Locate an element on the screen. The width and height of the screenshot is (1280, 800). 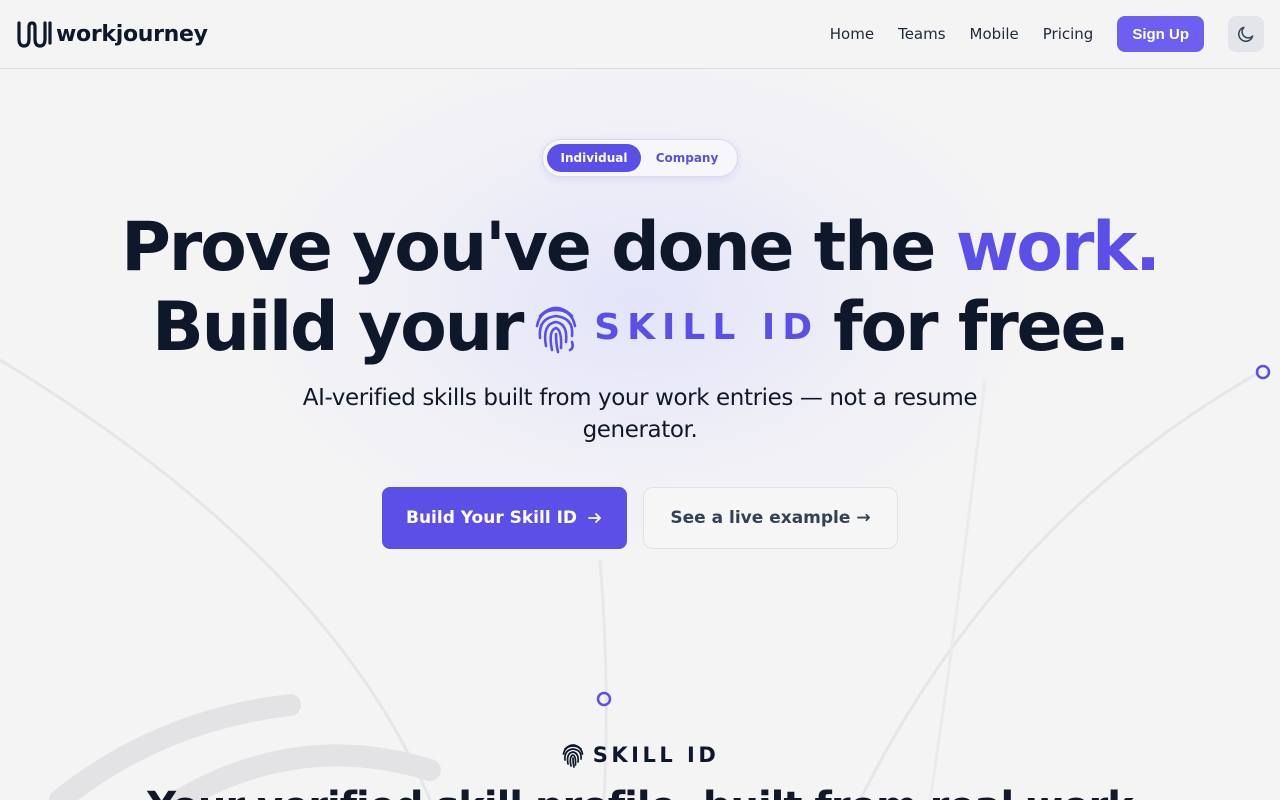
hero-headline-line-1: Prove you've done the work. is located at coordinates (640, 247).